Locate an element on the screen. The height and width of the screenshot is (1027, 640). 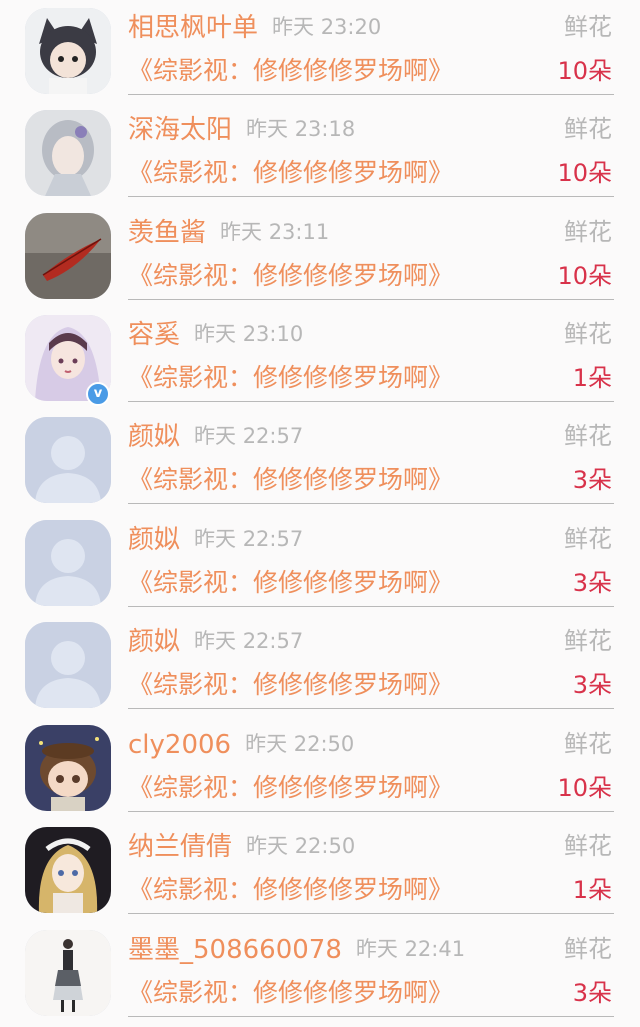
user-name-text: 相思枫叶单 is located at coordinates (193, 28).